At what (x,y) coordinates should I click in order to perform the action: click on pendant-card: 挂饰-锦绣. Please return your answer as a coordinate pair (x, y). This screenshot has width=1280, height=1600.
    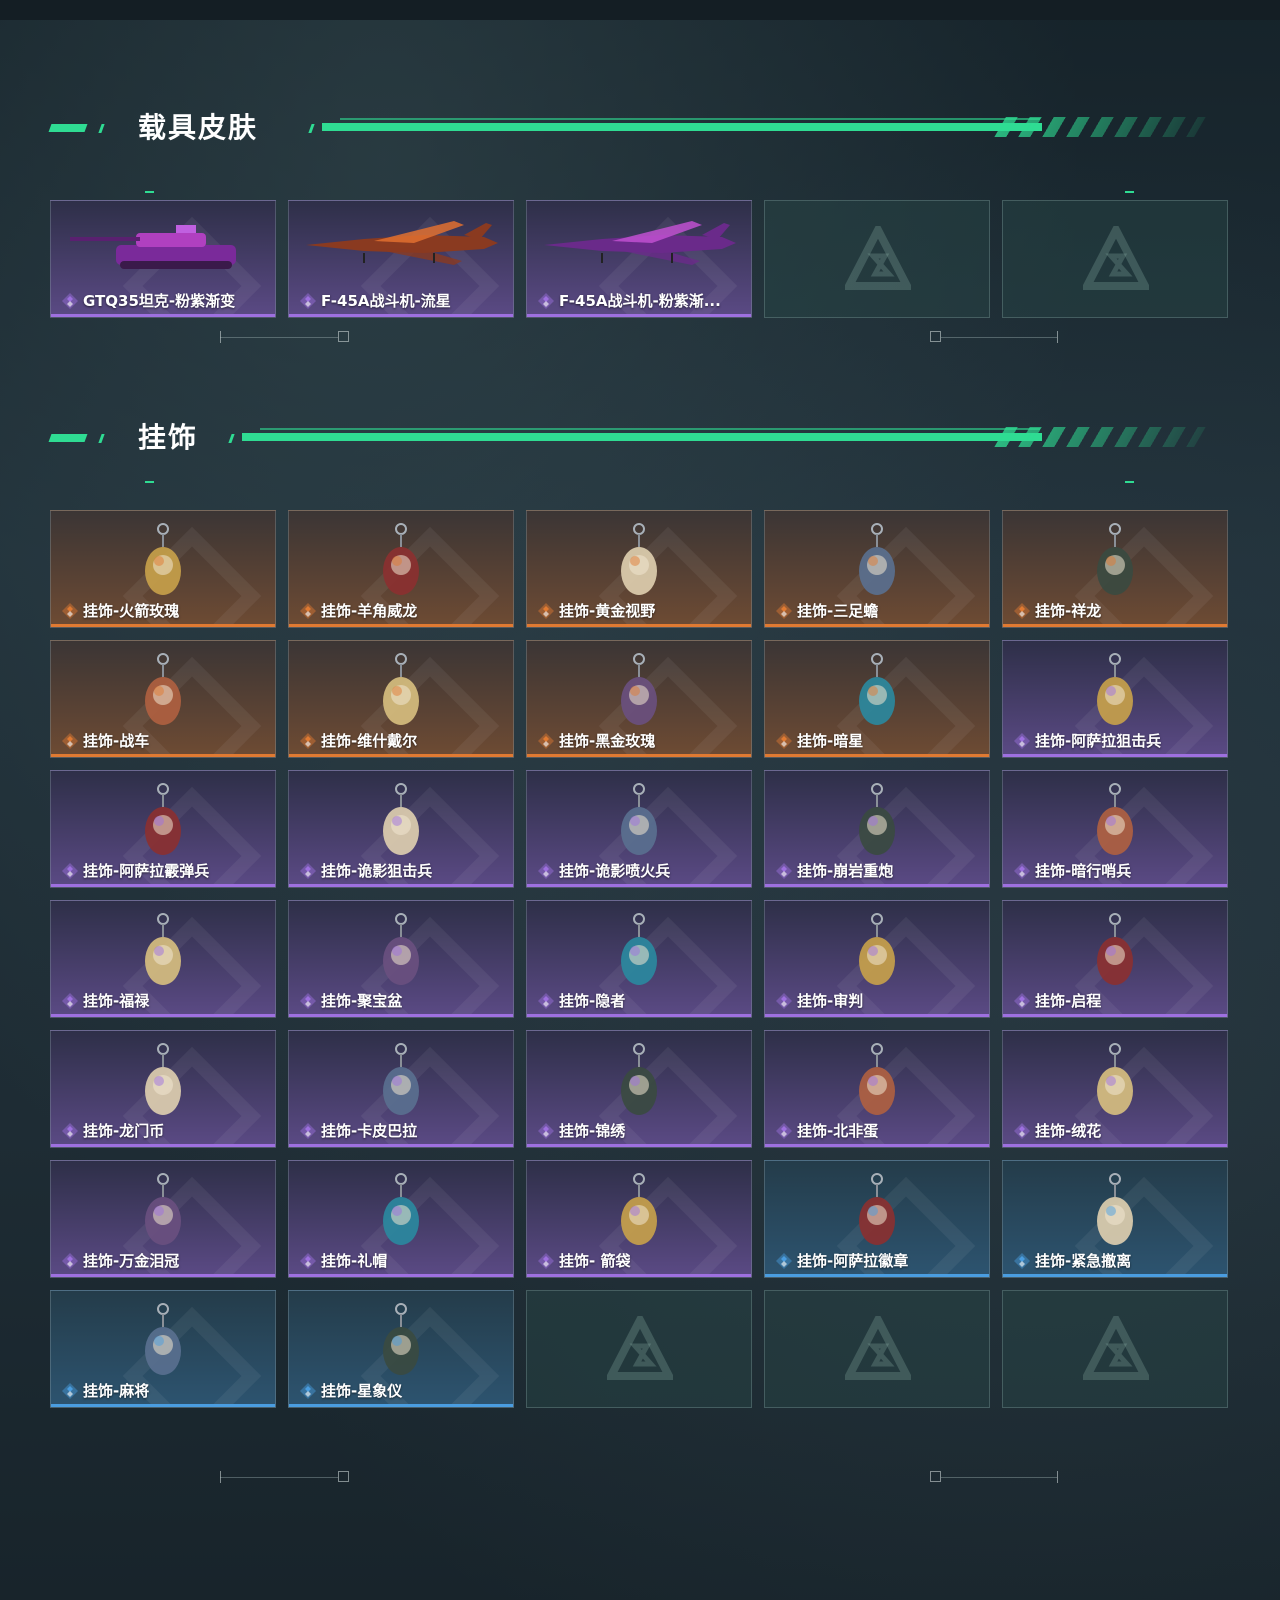
    Looking at the image, I should click on (639, 1089).